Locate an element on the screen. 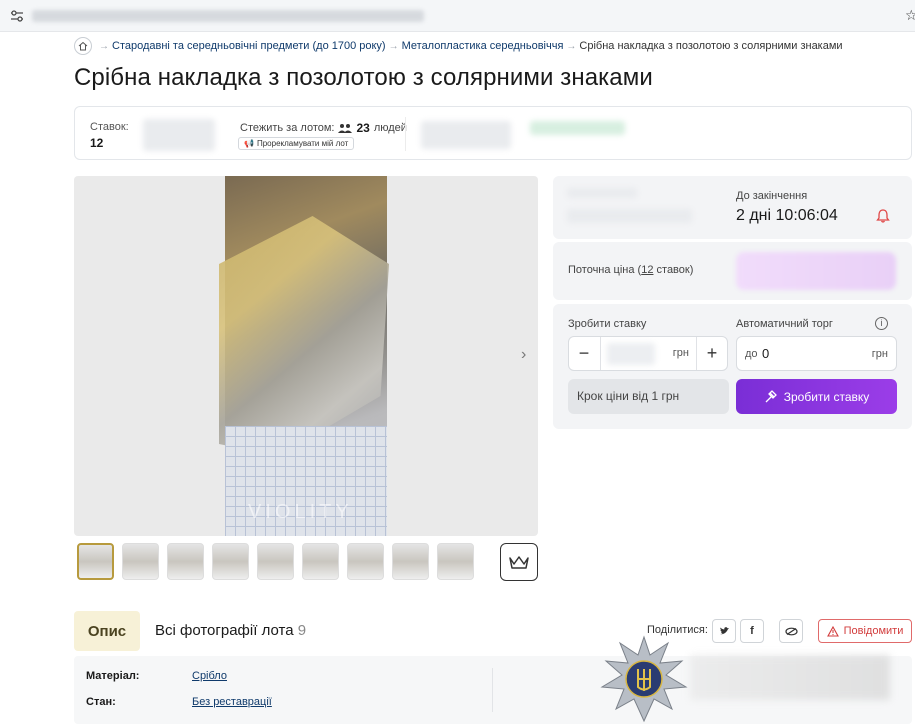  browser-url-bar: ☆ is located at coordinates (457, 16).